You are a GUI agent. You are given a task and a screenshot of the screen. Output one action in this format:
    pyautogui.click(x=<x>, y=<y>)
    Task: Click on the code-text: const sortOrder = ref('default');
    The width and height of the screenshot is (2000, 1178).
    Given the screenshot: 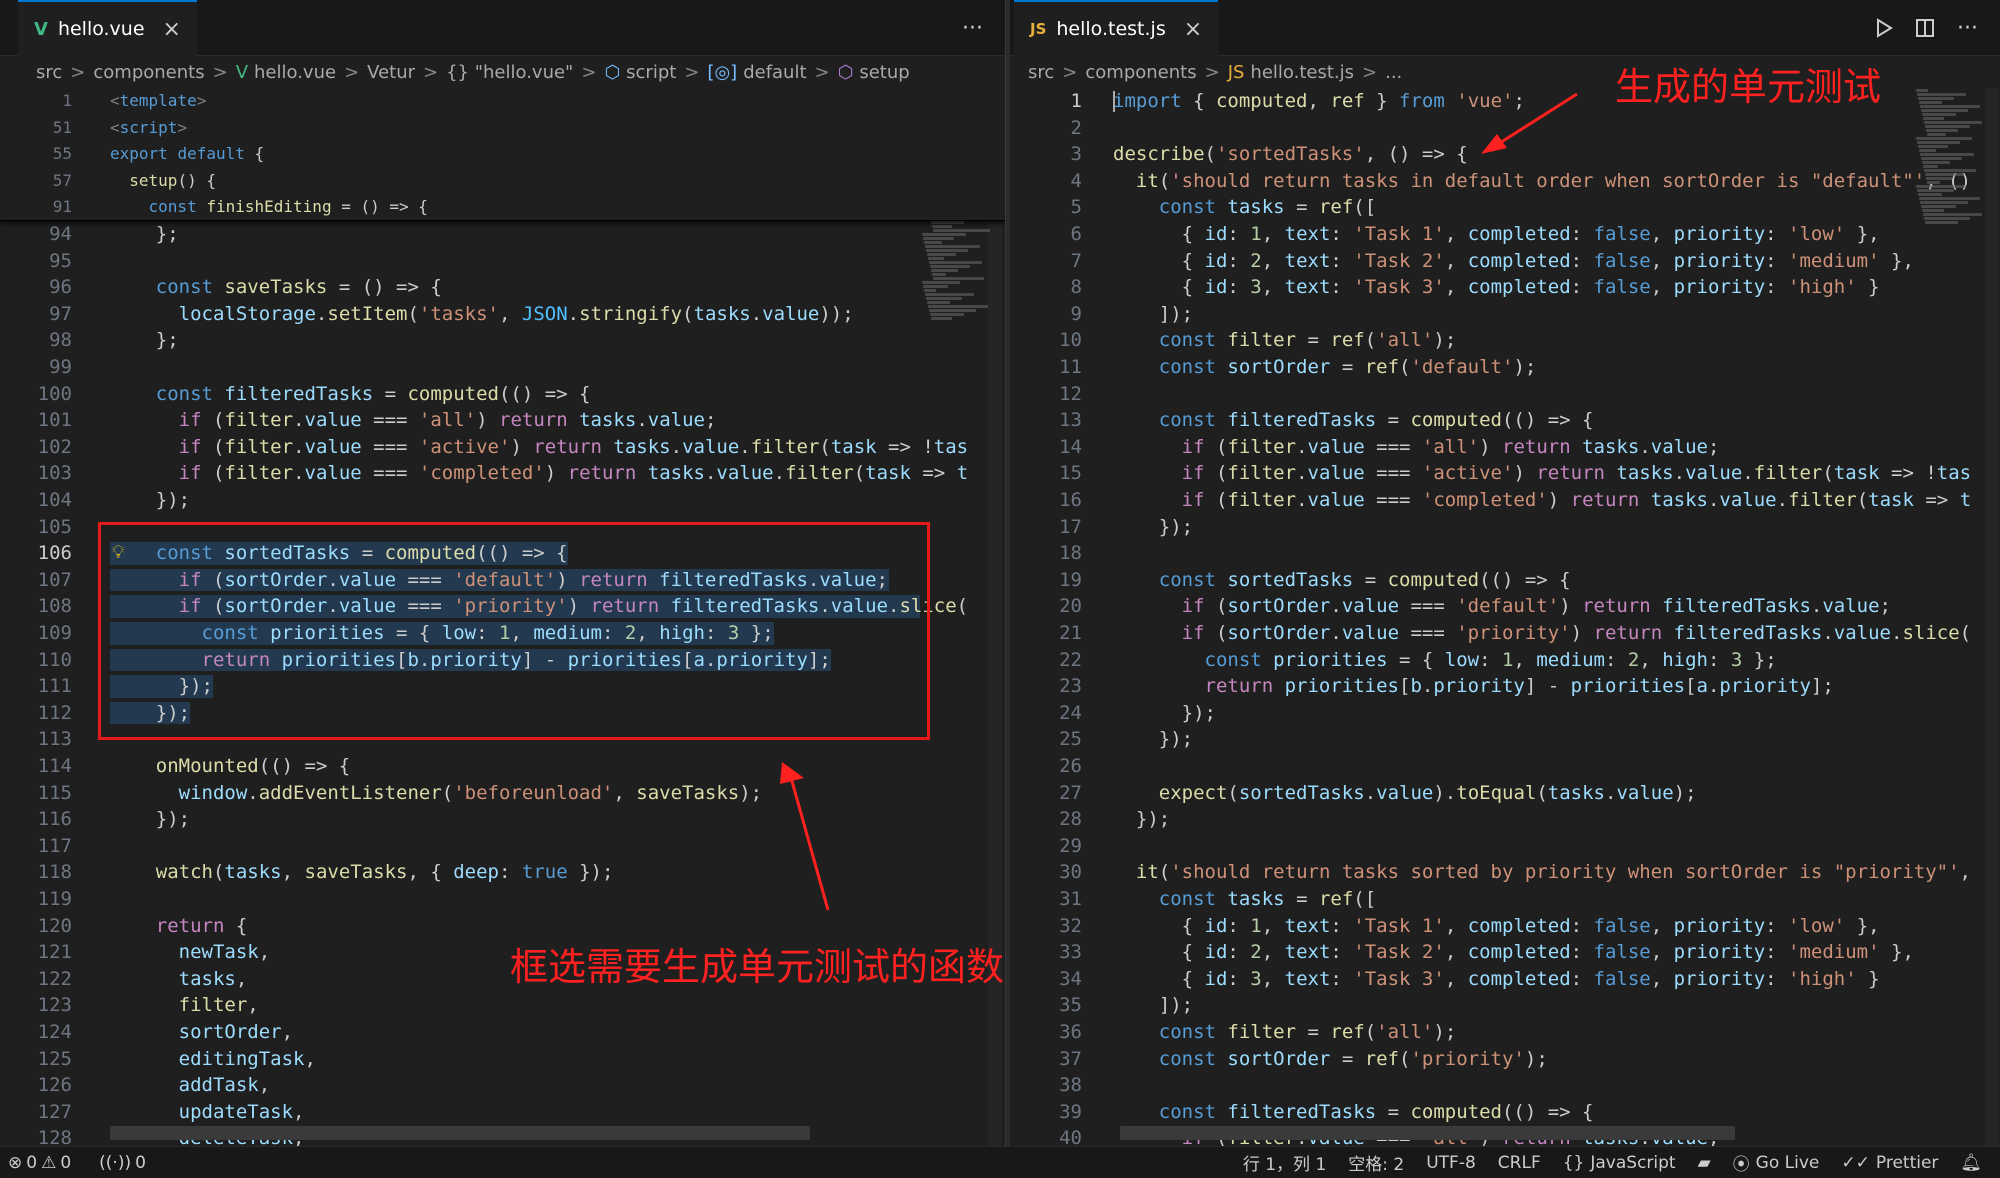 What is the action you would take?
    pyautogui.click(x=1325, y=367)
    